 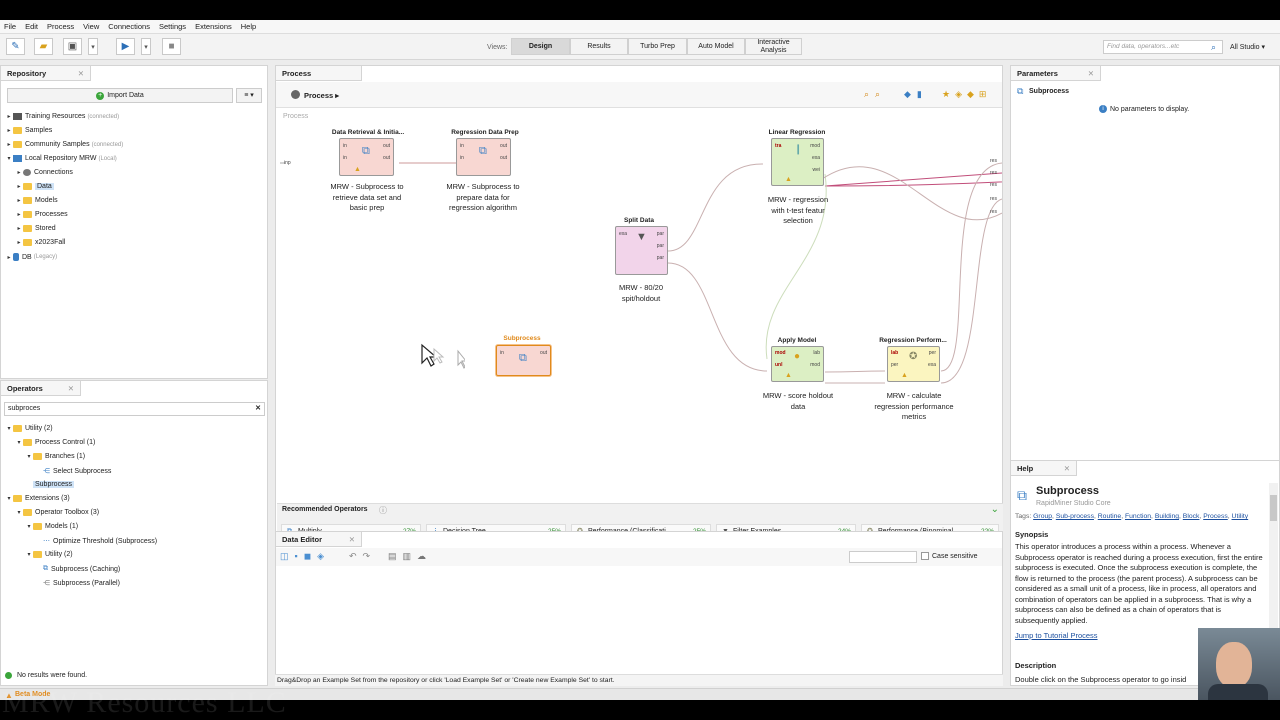 What do you see at coordinates (657, 46) in the screenshot?
I see `view-tab-turbo-prep: Turbo Prep` at bounding box center [657, 46].